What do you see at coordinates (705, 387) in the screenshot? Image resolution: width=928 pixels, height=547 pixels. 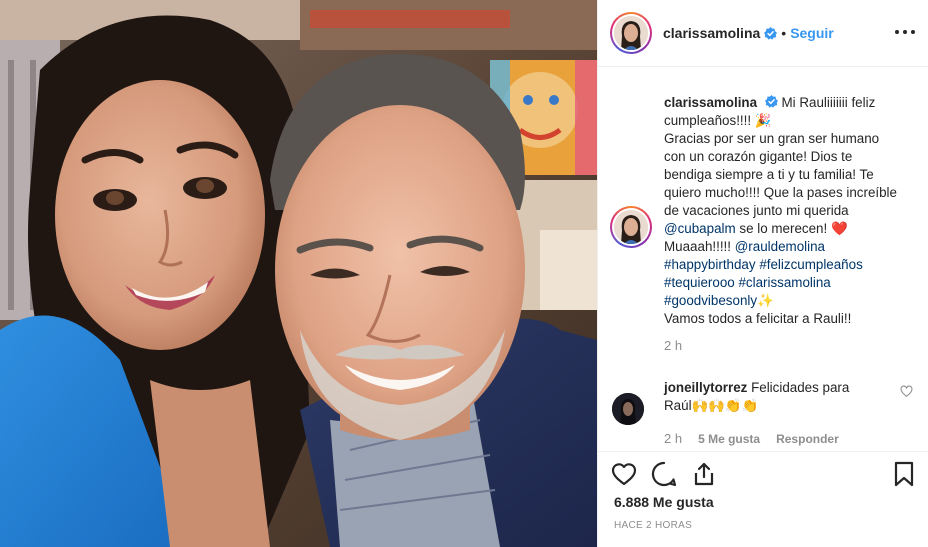 I see `commenter-username: joneillytorrez` at bounding box center [705, 387].